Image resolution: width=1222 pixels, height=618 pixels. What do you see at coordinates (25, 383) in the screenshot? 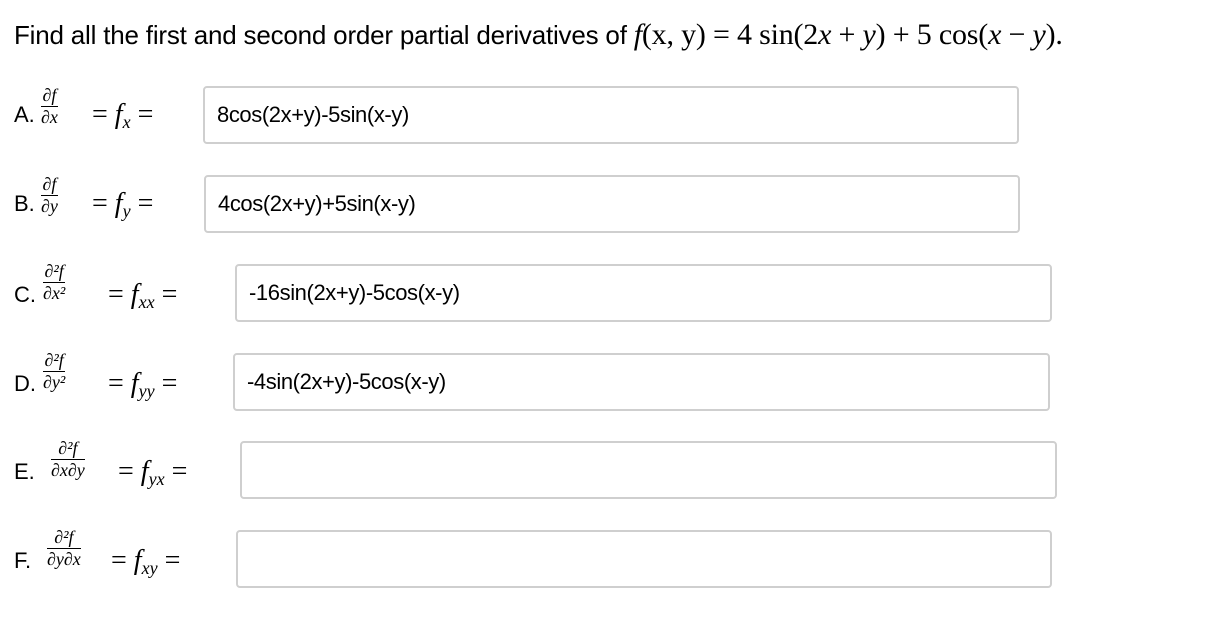
I see `part-d-letter: D.` at bounding box center [25, 383].